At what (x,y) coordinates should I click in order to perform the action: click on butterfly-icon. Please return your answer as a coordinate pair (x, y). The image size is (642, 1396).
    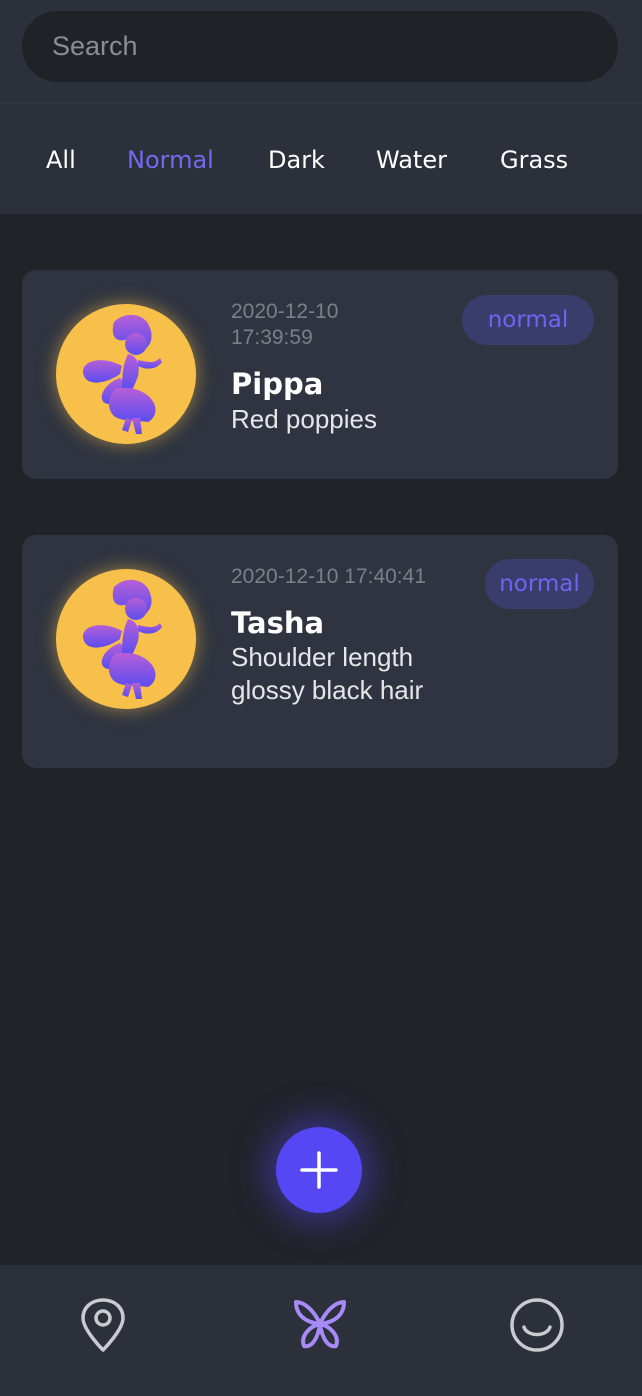
    Looking at the image, I should click on (320, 1324).